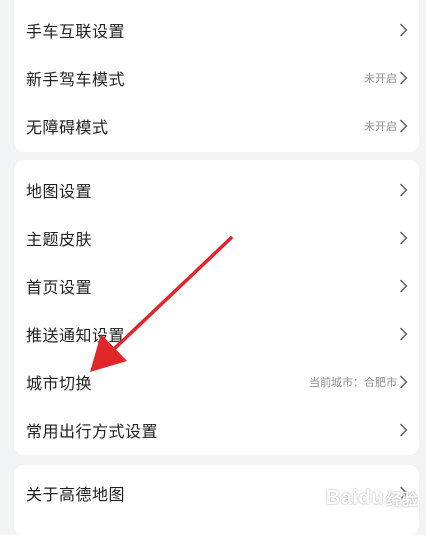 The height and width of the screenshot is (535, 426). I want to click on current-city-value: 当前城市：合肥市, so click(353, 382).